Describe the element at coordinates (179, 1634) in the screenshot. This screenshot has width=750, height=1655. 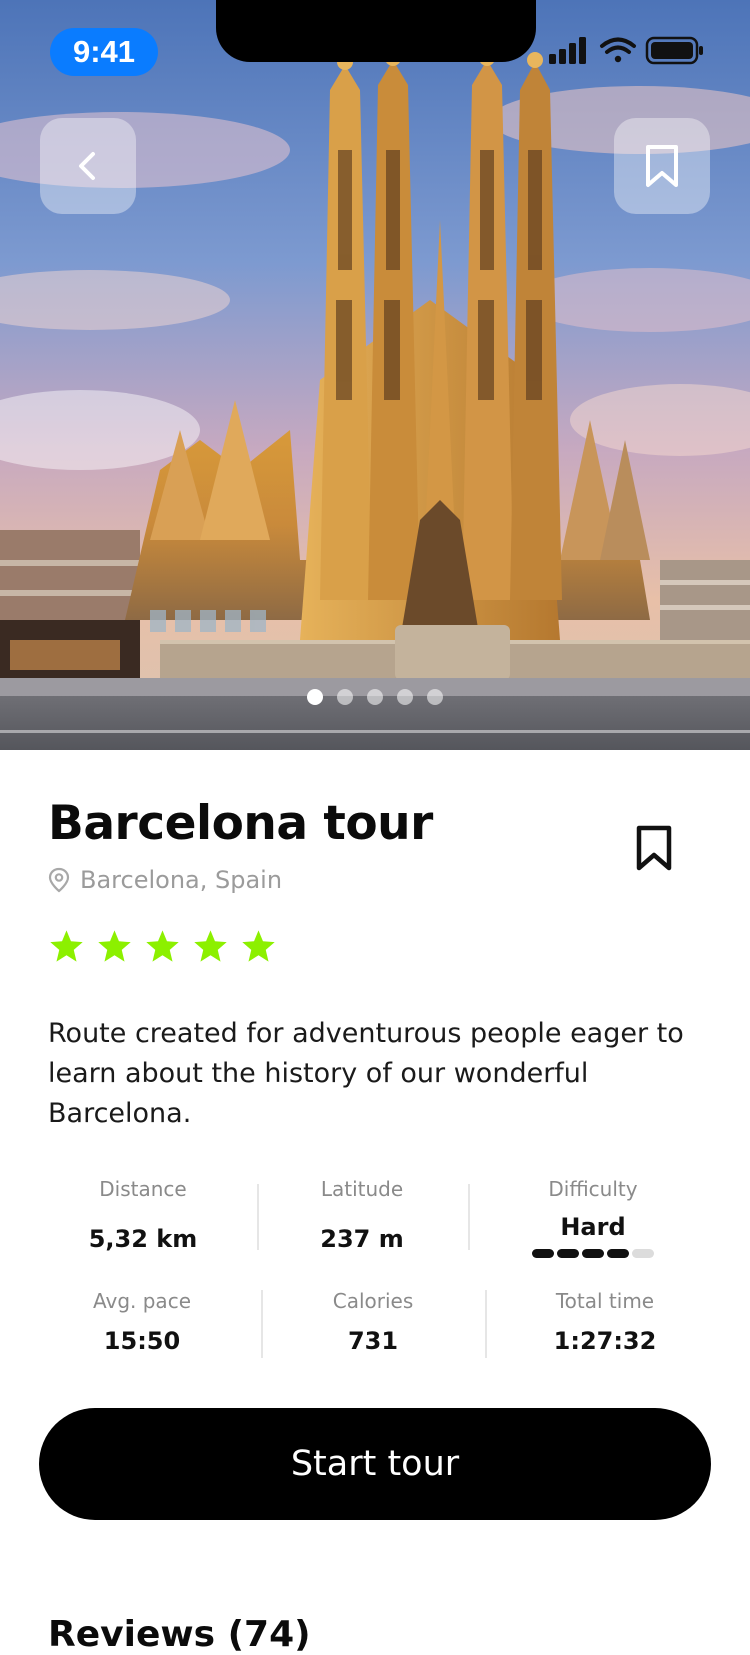
I see `reviews-heading: Reviews (74)` at that location.